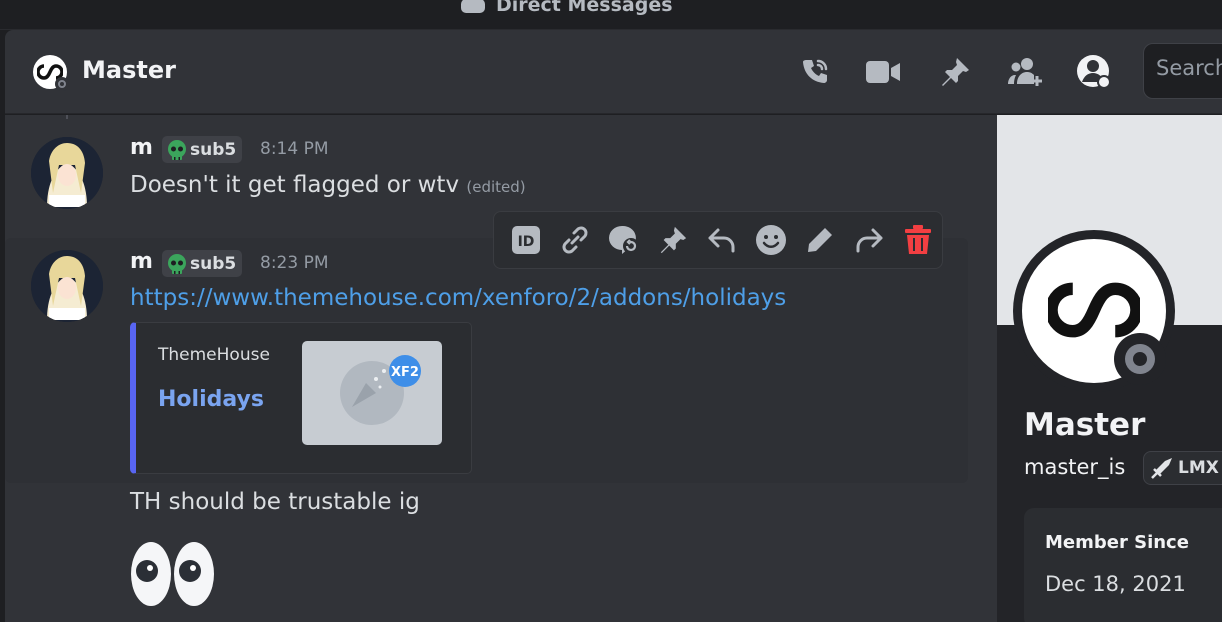 The width and height of the screenshot is (1222, 622). What do you see at coordinates (883, 72) in the screenshot?
I see `video-call-icon` at bounding box center [883, 72].